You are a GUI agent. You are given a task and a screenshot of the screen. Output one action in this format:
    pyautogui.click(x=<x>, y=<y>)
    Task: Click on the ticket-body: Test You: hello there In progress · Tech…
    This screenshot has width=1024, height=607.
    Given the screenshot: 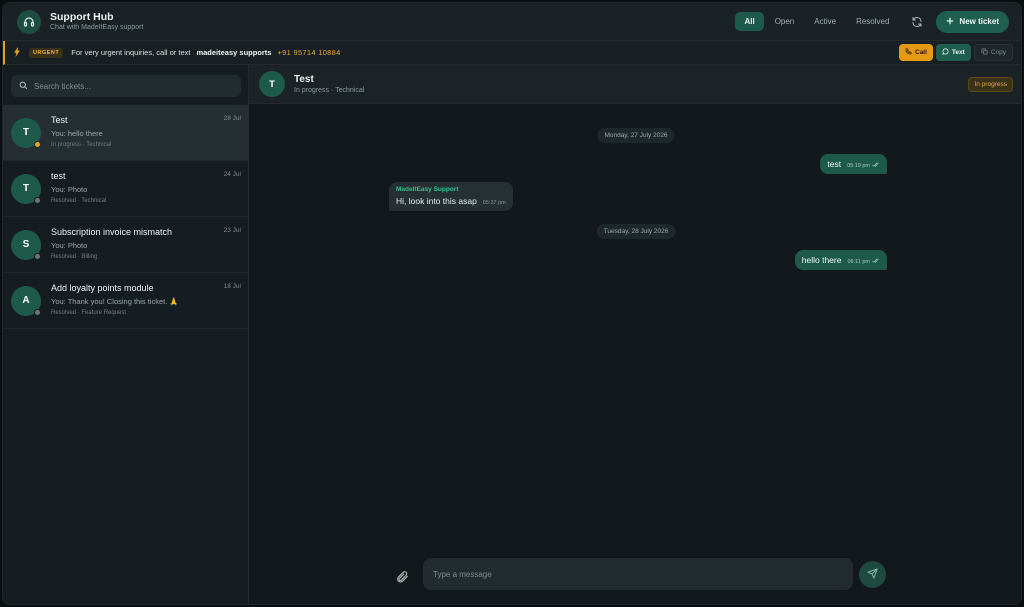 What is the action you would take?
    pyautogui.click(x=146, y=133)
    